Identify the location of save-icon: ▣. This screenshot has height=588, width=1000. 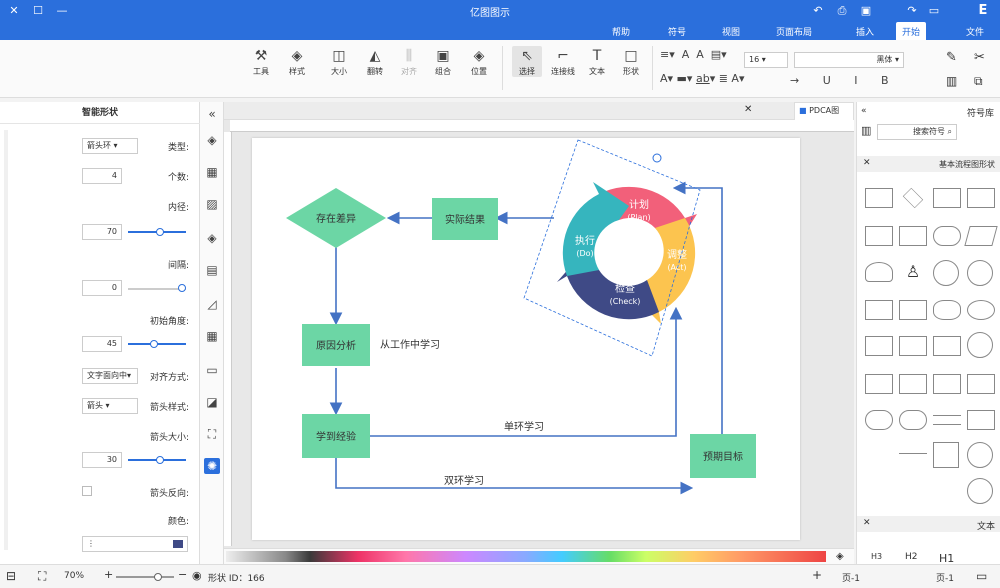
(866, 11).